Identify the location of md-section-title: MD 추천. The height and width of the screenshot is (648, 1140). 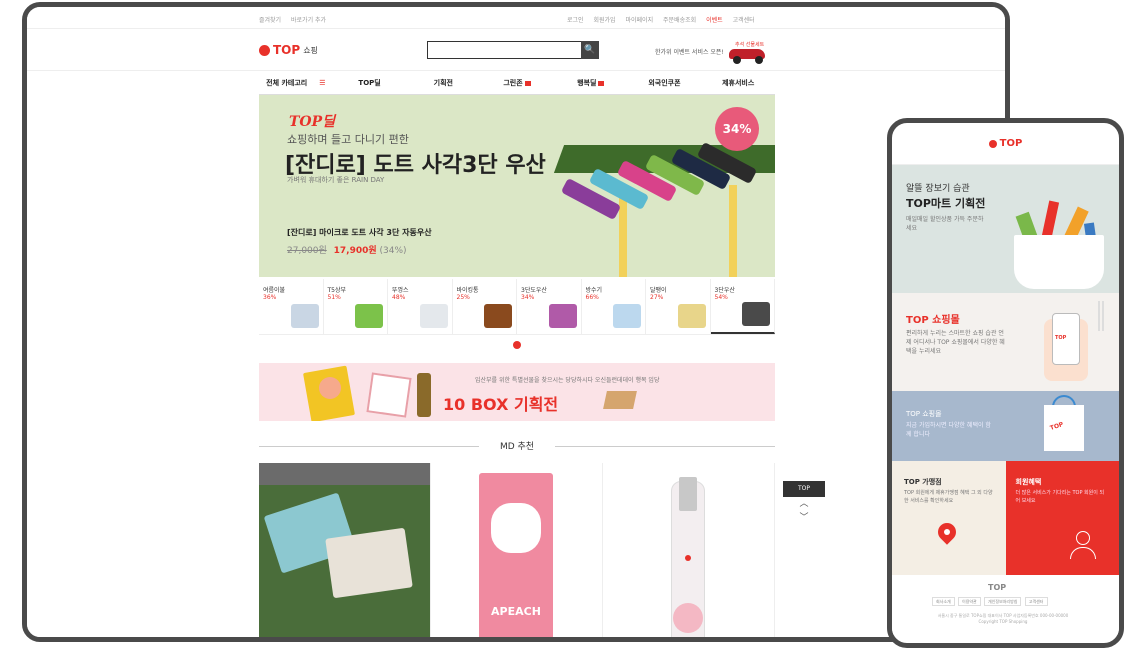
(517, 446).